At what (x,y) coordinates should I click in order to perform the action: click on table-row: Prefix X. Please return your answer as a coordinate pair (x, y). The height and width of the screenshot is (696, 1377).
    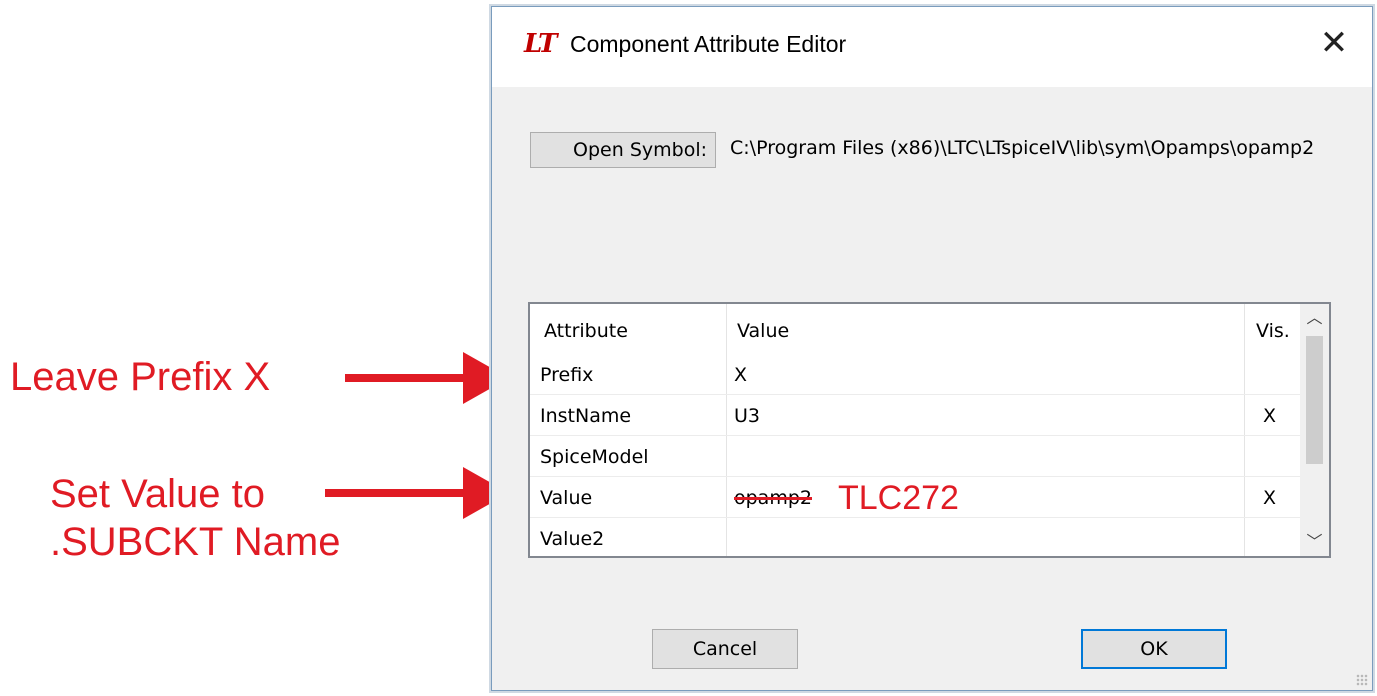
    Looking at the image, I should click on (920, 374).